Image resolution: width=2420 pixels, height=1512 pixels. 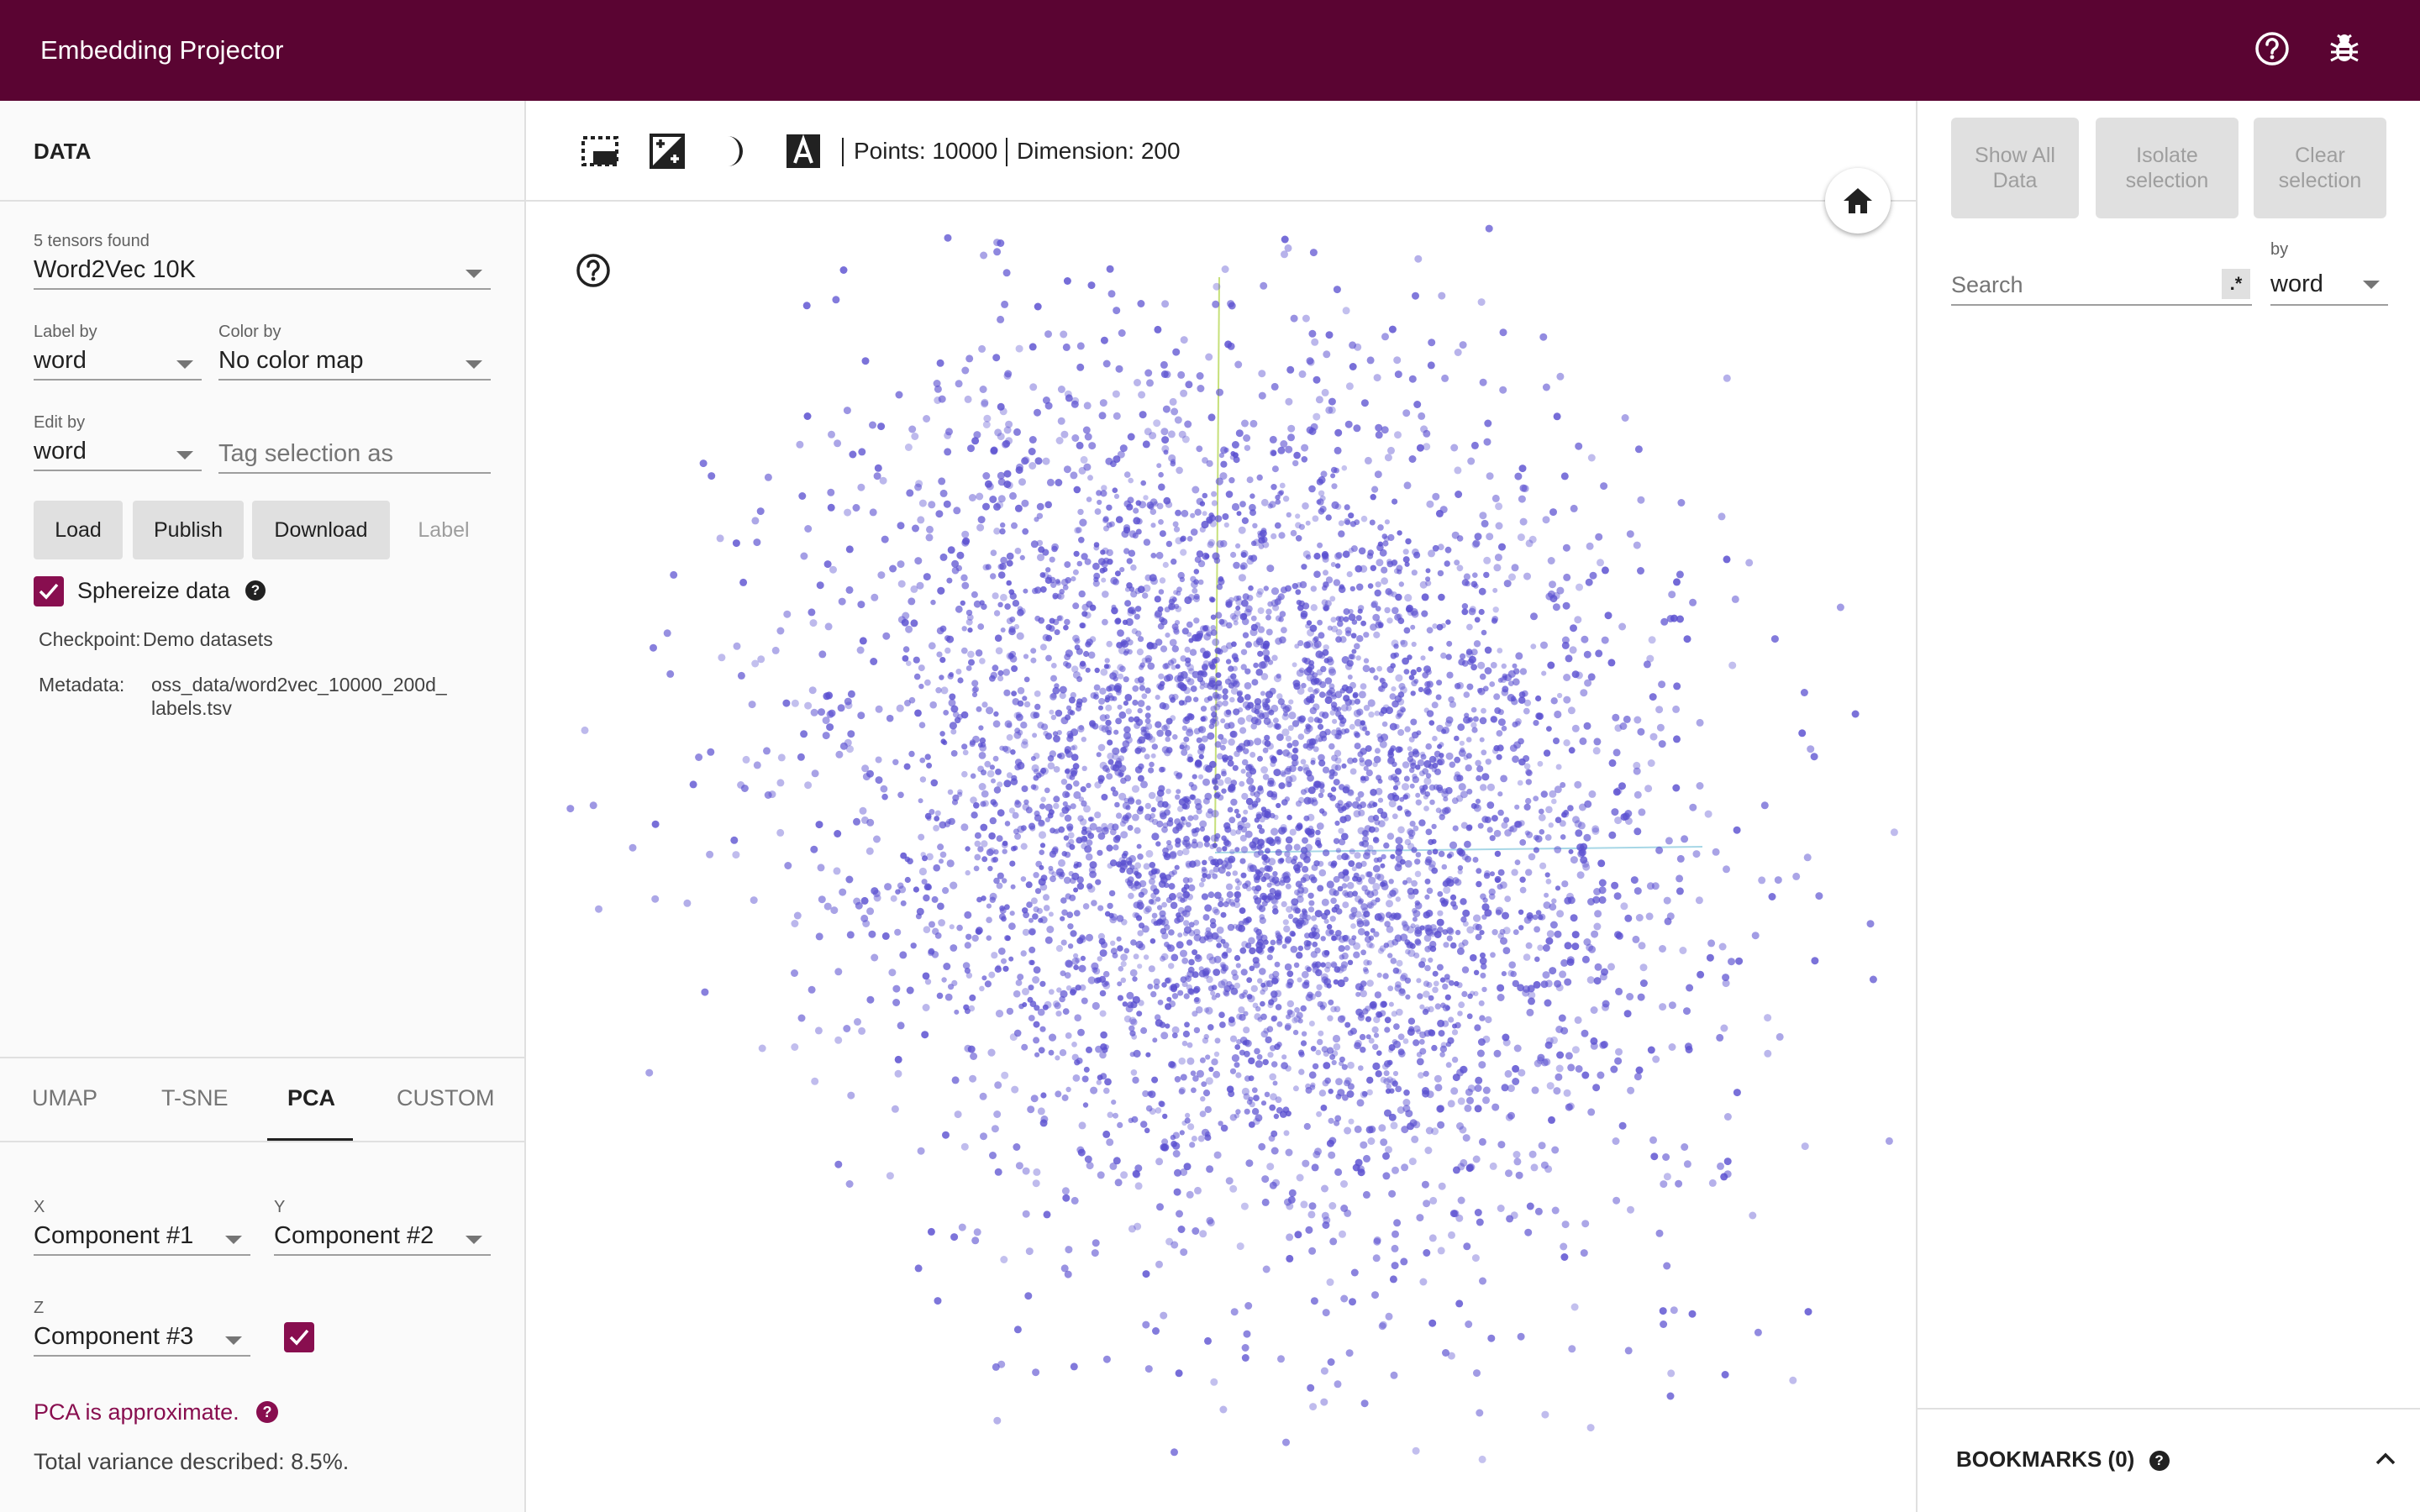 What do you see at coordinates (195, 1098) in the screenshot?
I see `tab-tsne: T-SNE` at bounding box center [195, 1098].